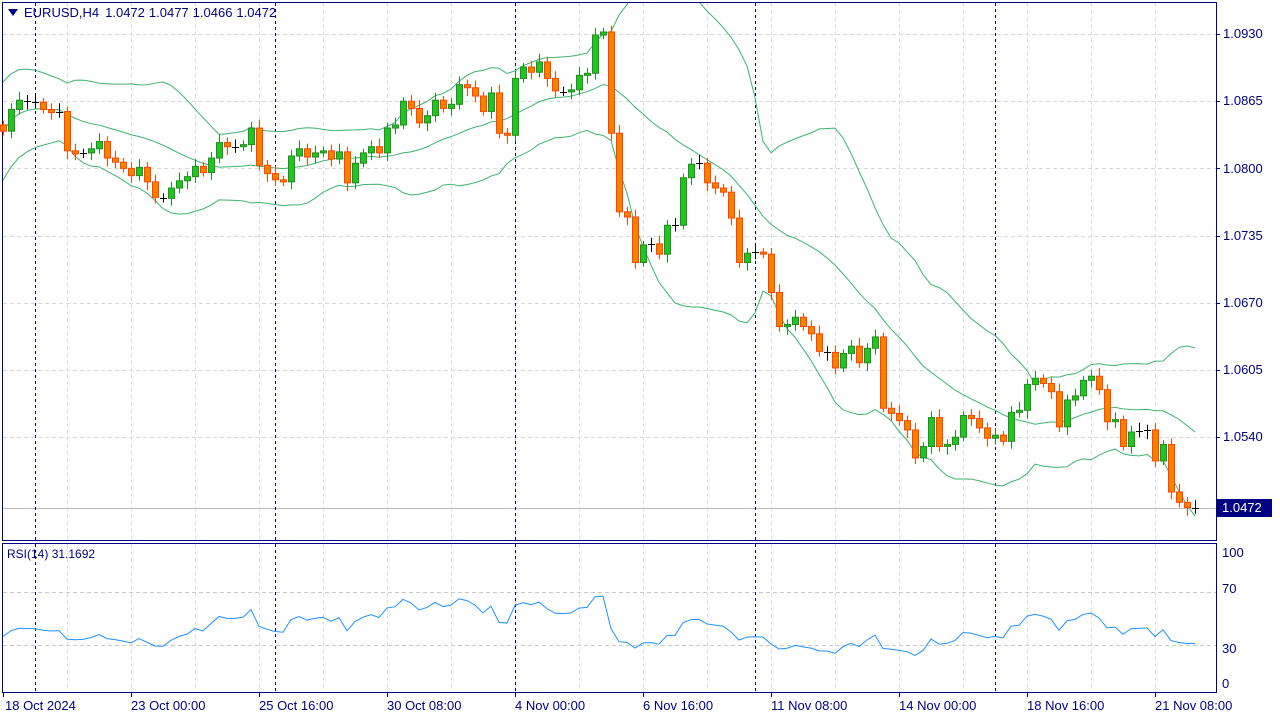  I want to click on time-tick: 21 Nov 08:00, so click(1194, 705).